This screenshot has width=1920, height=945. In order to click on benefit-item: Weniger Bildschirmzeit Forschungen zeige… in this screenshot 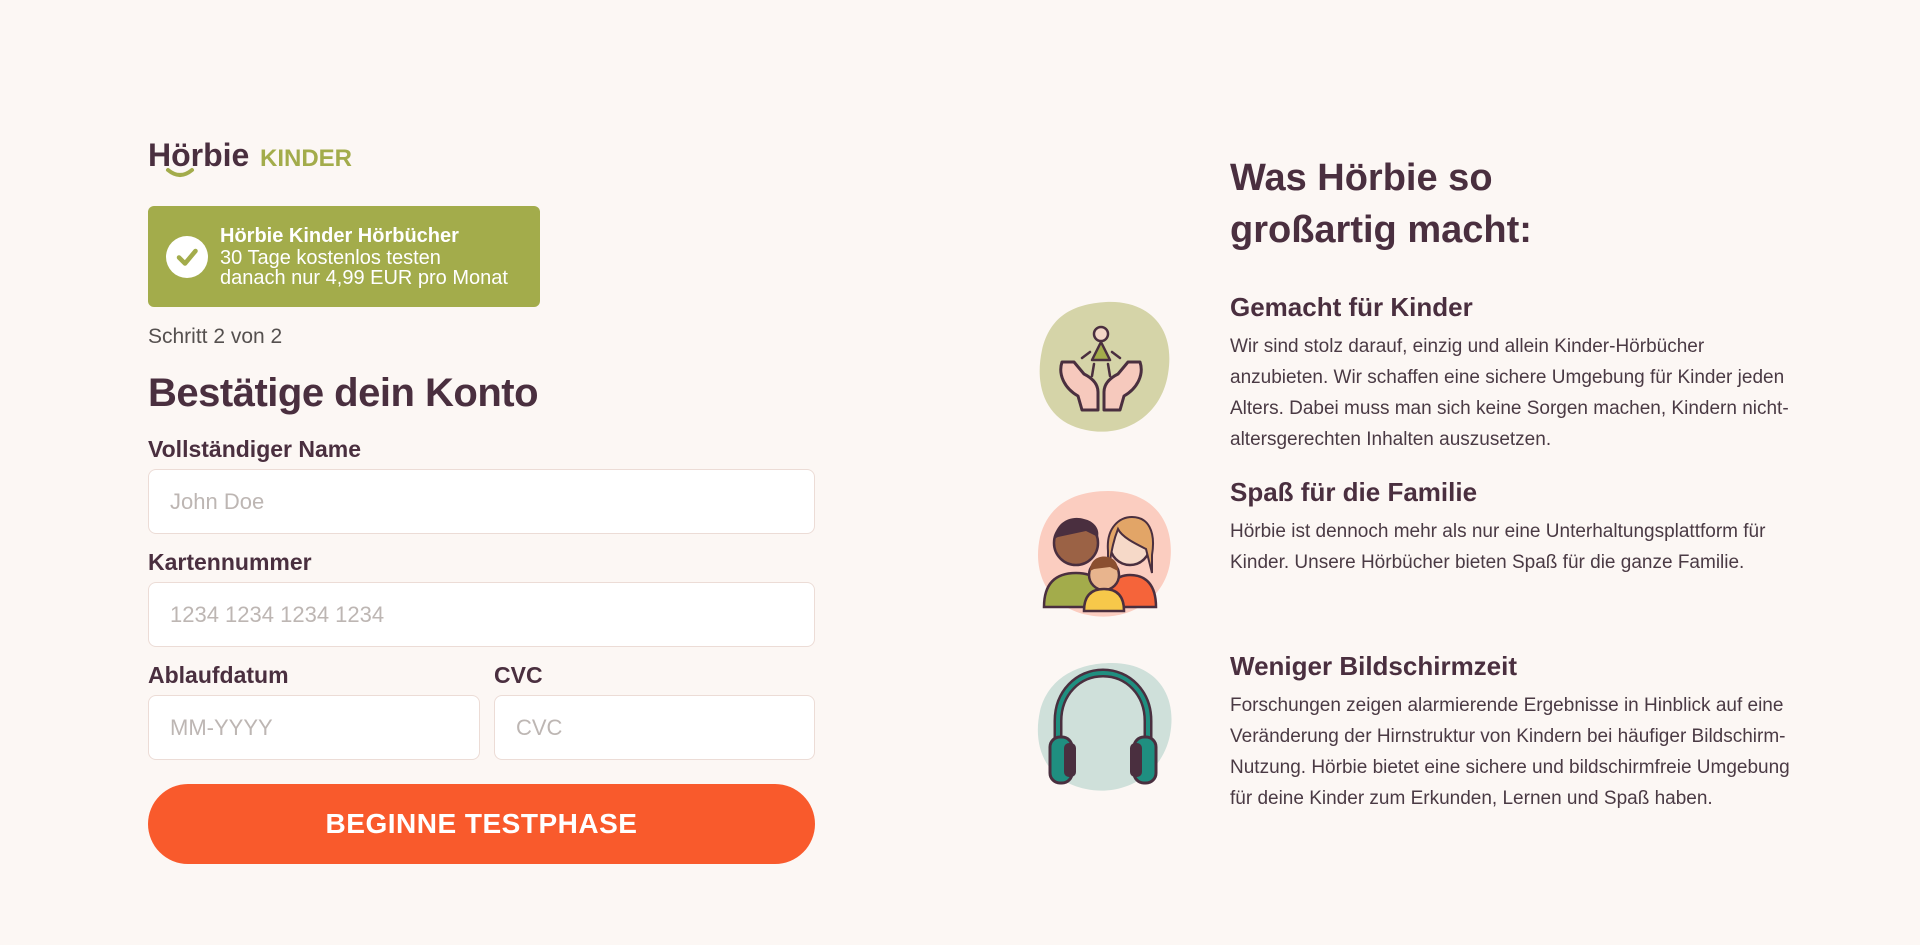, I will do `click(1428, 732)`.